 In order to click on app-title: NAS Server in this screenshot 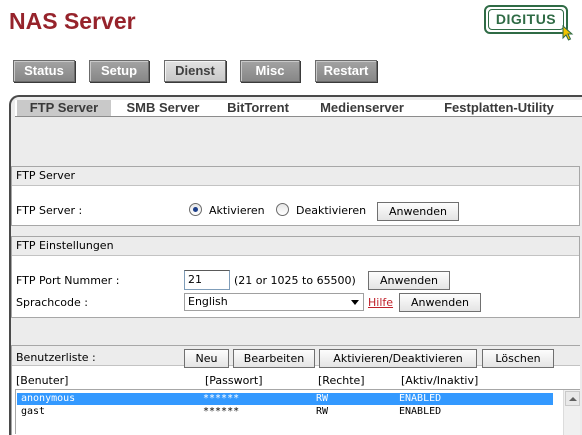, I will do `click(72, 21)`.